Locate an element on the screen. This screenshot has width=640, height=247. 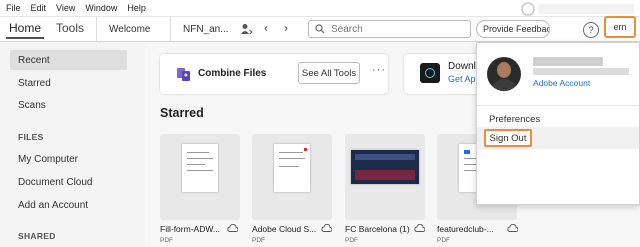
sidebar-item-document-cloud: Document Cloud is located at coordinates (68, 182).